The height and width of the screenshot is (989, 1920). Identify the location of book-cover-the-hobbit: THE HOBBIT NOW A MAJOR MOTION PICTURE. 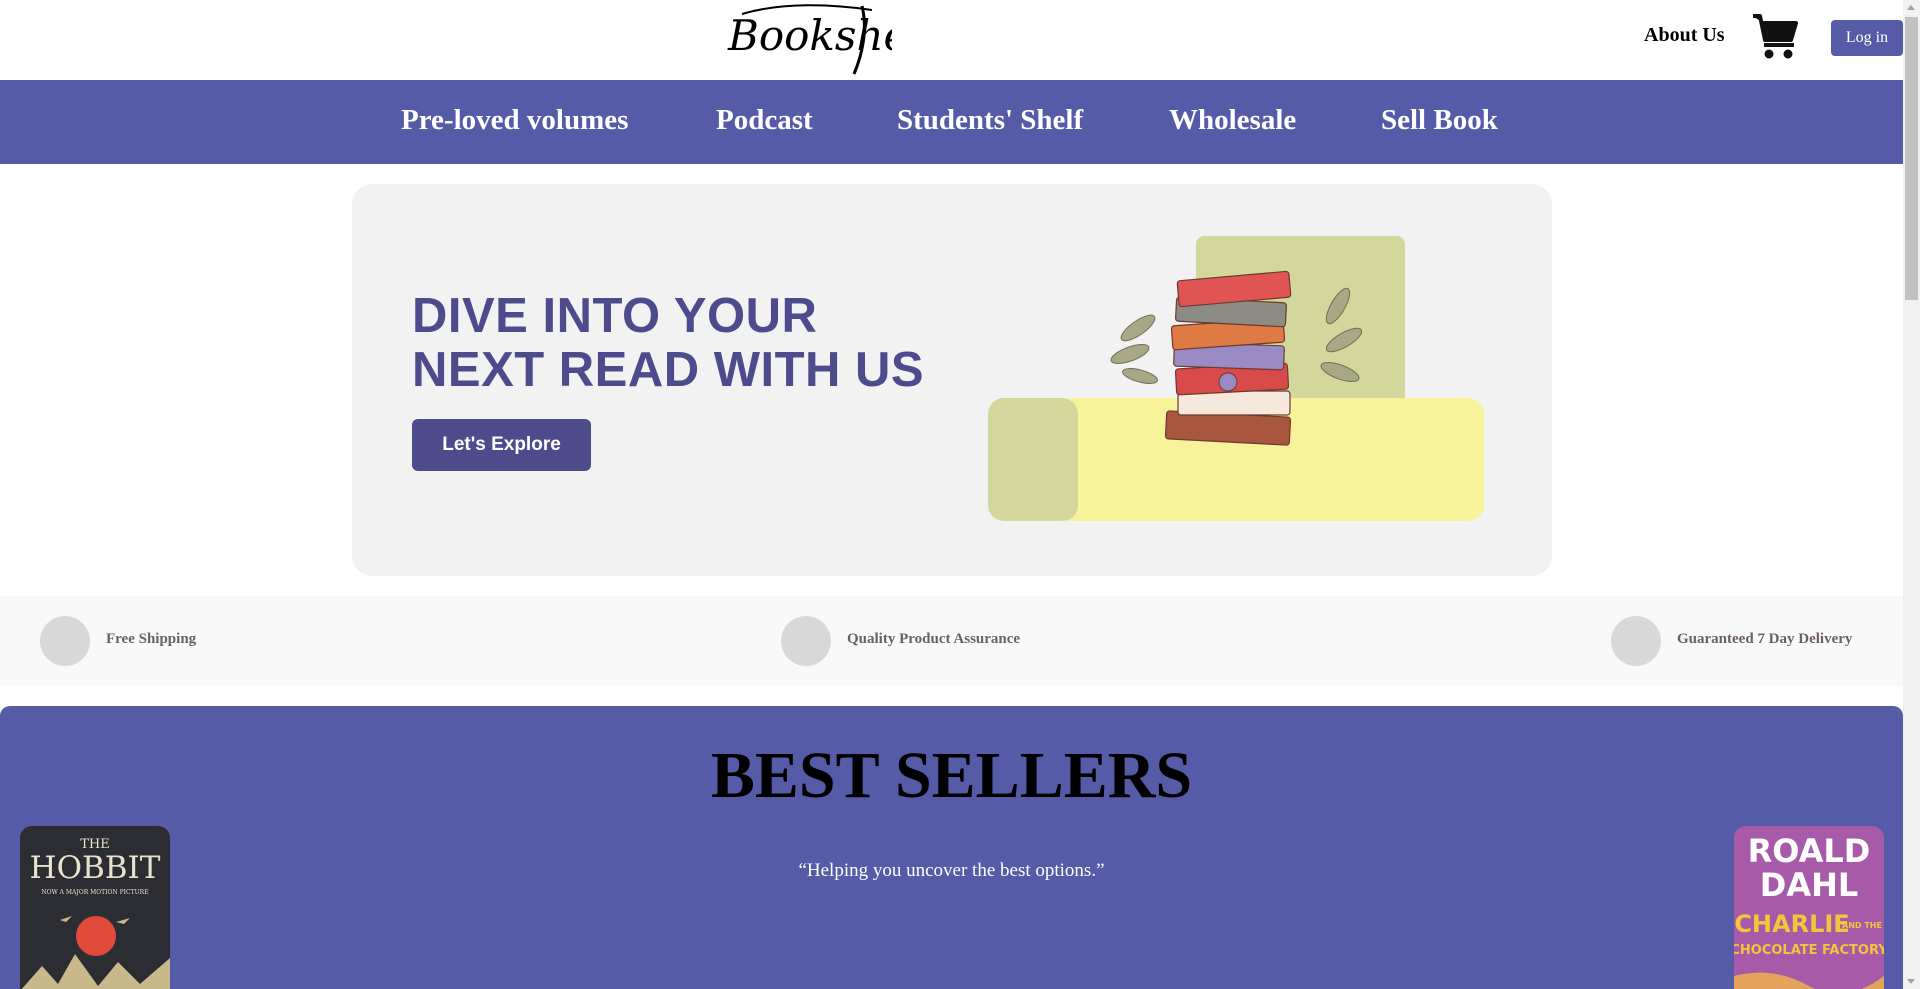
(95, 907).